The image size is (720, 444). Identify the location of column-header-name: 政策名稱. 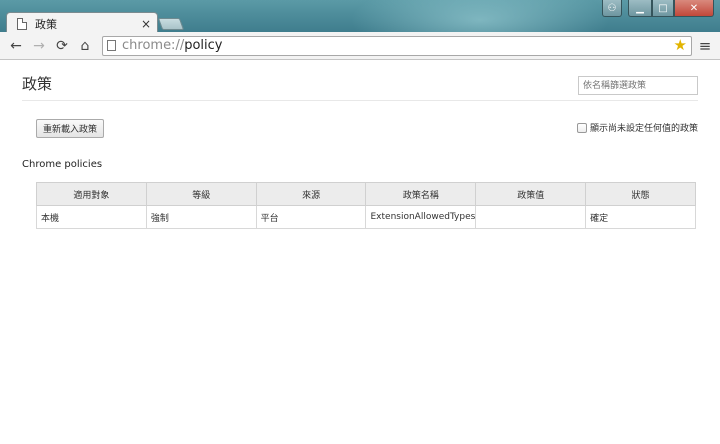
(421, 194).